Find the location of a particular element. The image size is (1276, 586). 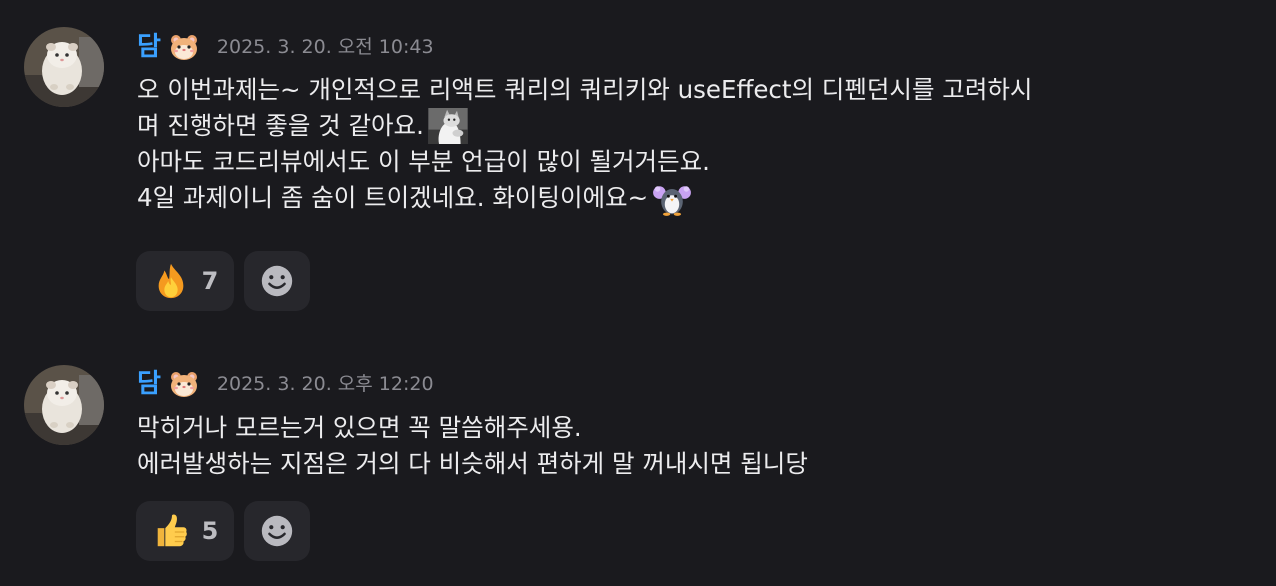

message-line: 4일 과제이니 좀 숨이 트이겠네요. 화이팅이에요~ is located at coordinates (687, 198).